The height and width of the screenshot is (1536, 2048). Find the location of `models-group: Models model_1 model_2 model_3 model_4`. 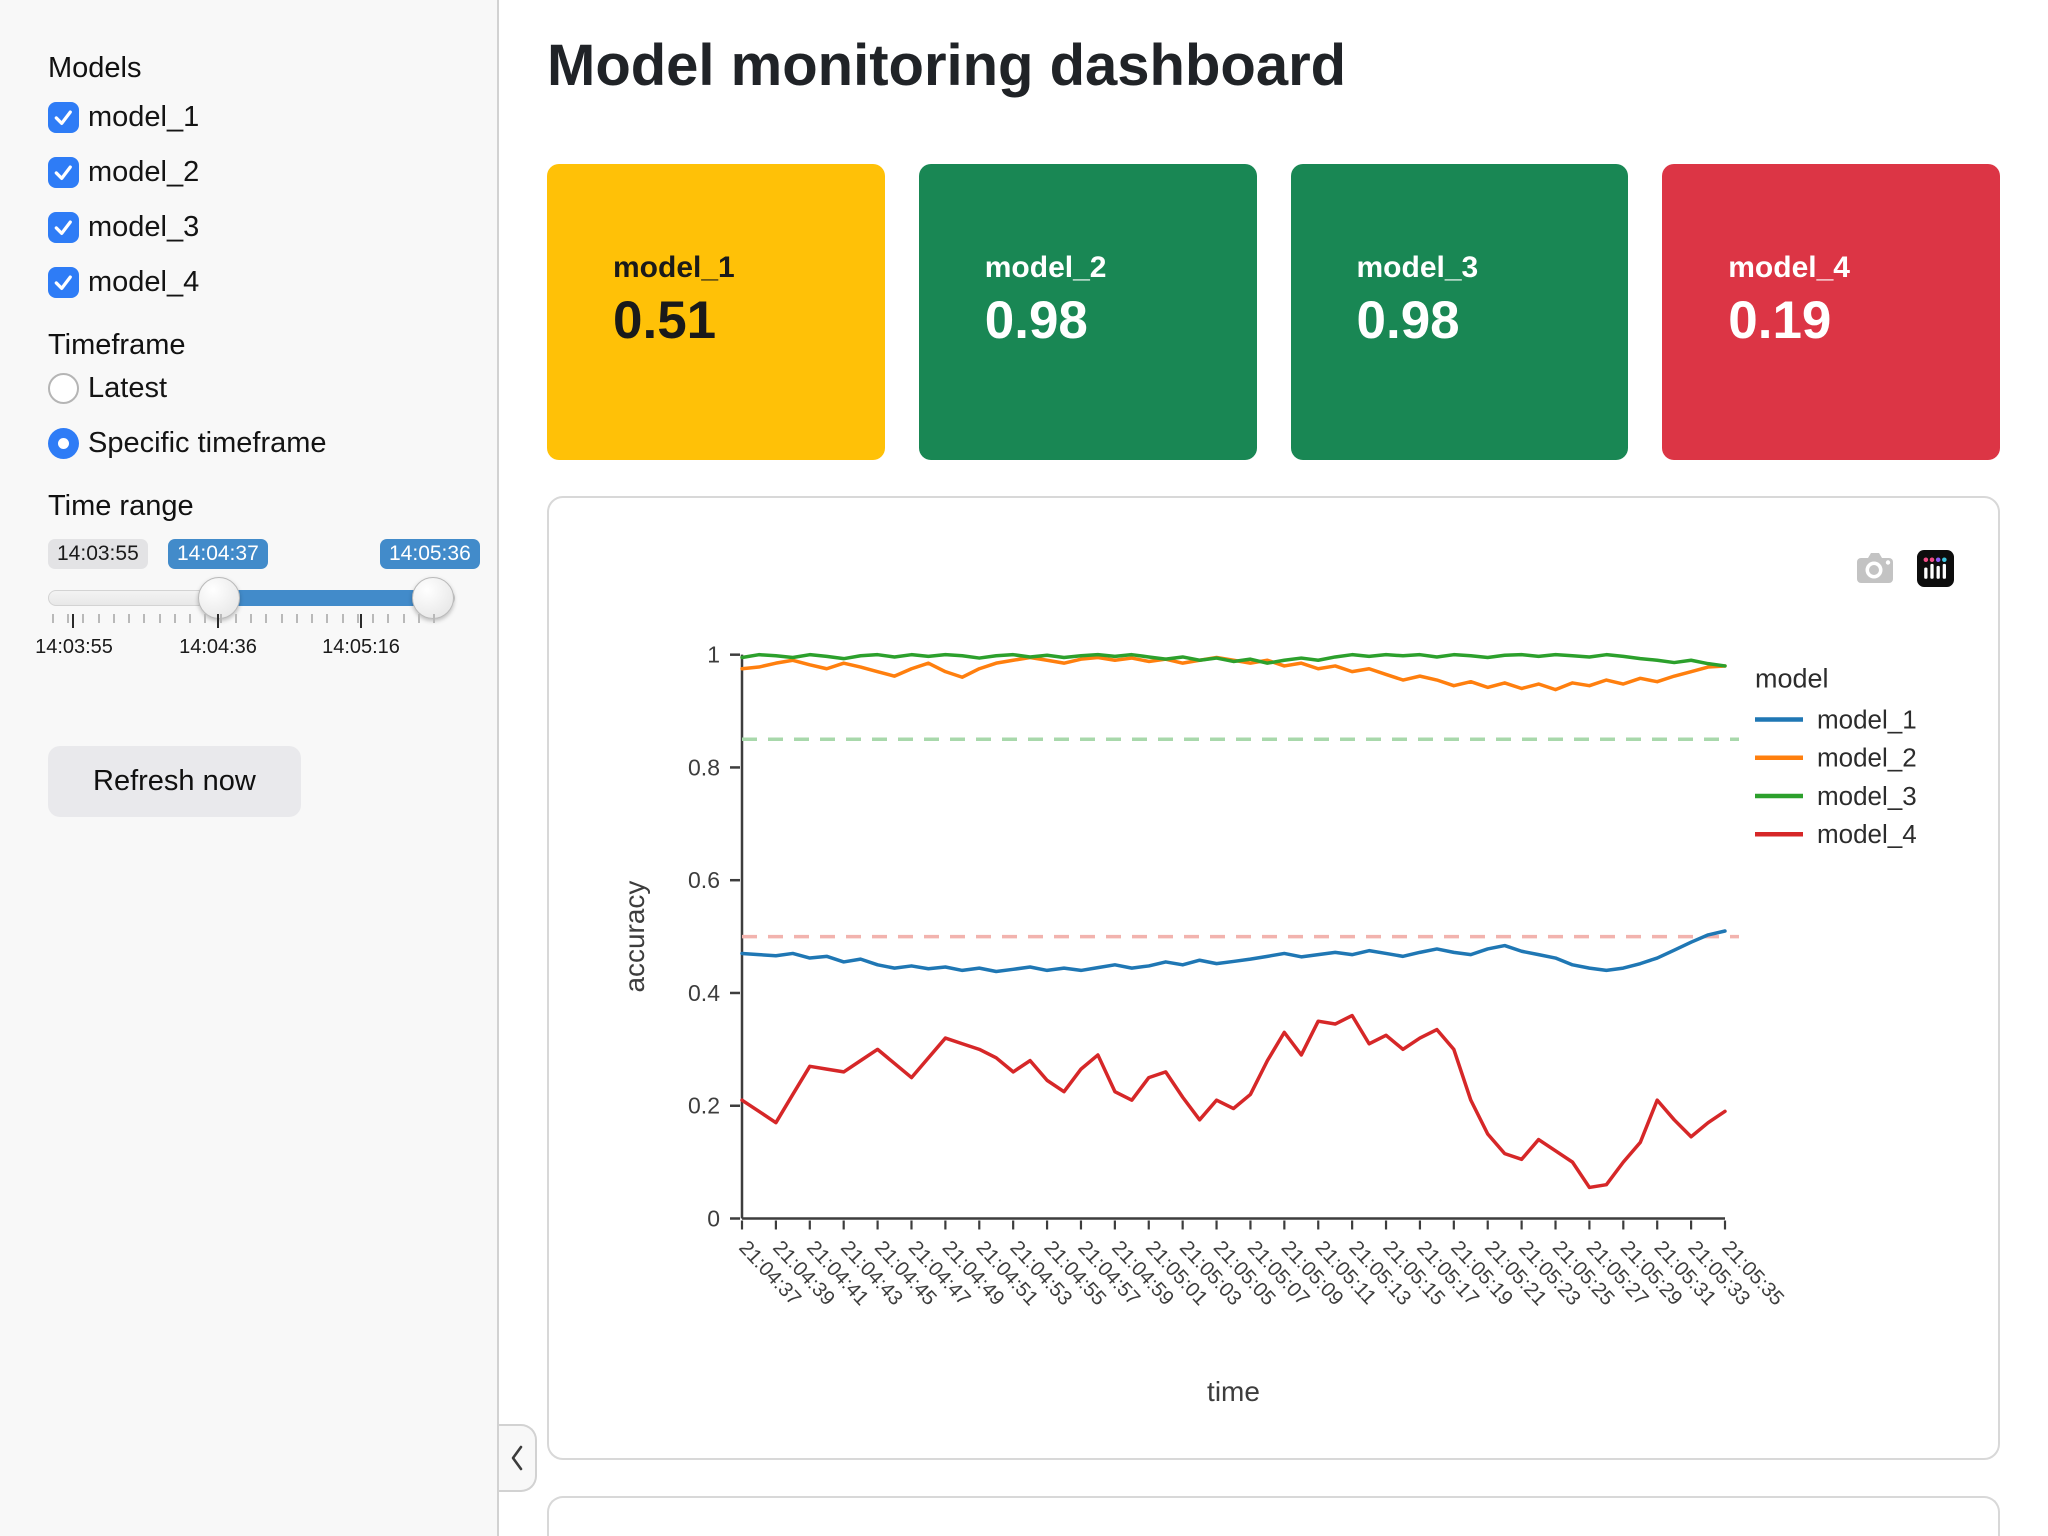

models-group: Models model_1 model_2 model_3 model_4 is located at coordinates (248, 175).